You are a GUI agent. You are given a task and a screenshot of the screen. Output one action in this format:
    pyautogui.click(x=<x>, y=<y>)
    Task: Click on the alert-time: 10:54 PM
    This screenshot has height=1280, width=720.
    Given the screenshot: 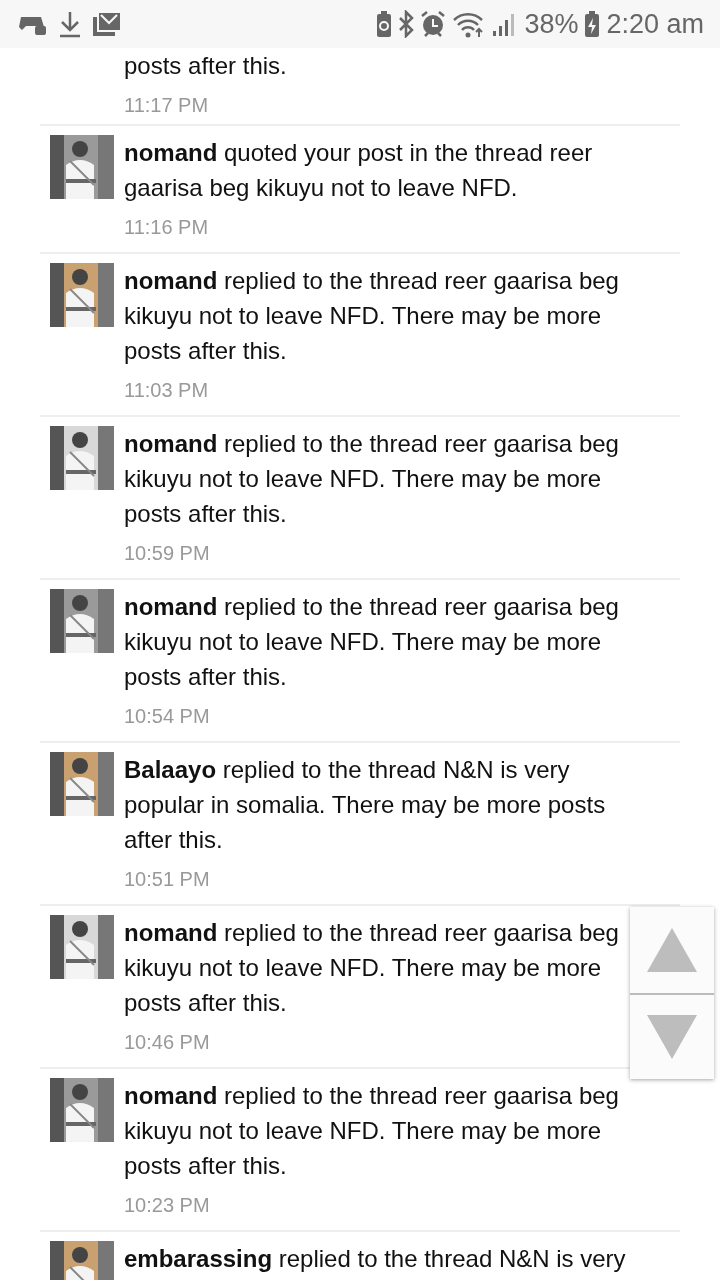 What is the action you would take?
    pyautogui.click(x=167, y=716)
    